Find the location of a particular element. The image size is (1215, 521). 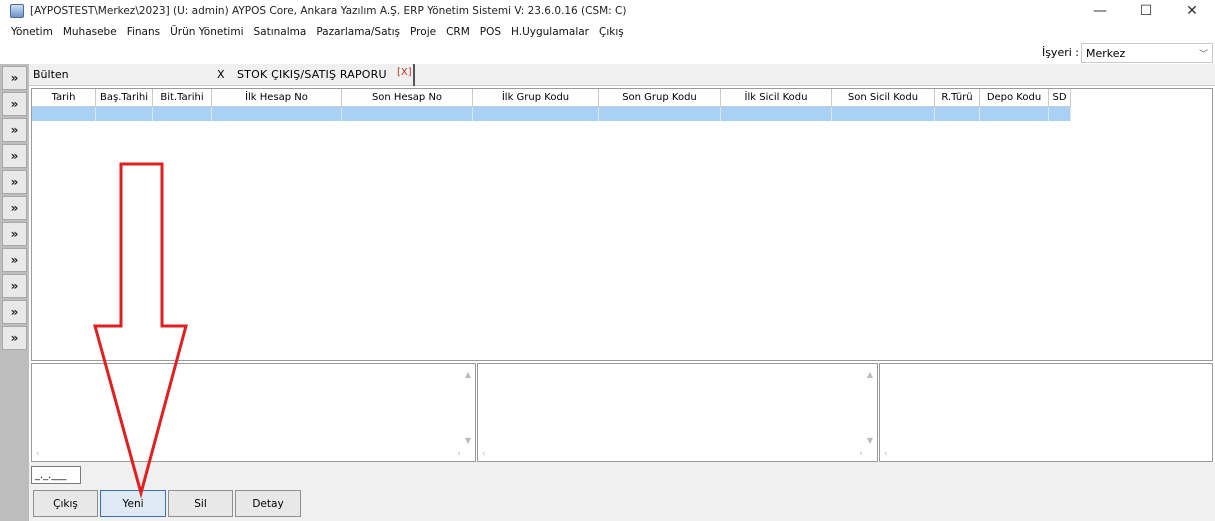

menu-muhasebe: Muhasebe is located at coordinates (90, 32).